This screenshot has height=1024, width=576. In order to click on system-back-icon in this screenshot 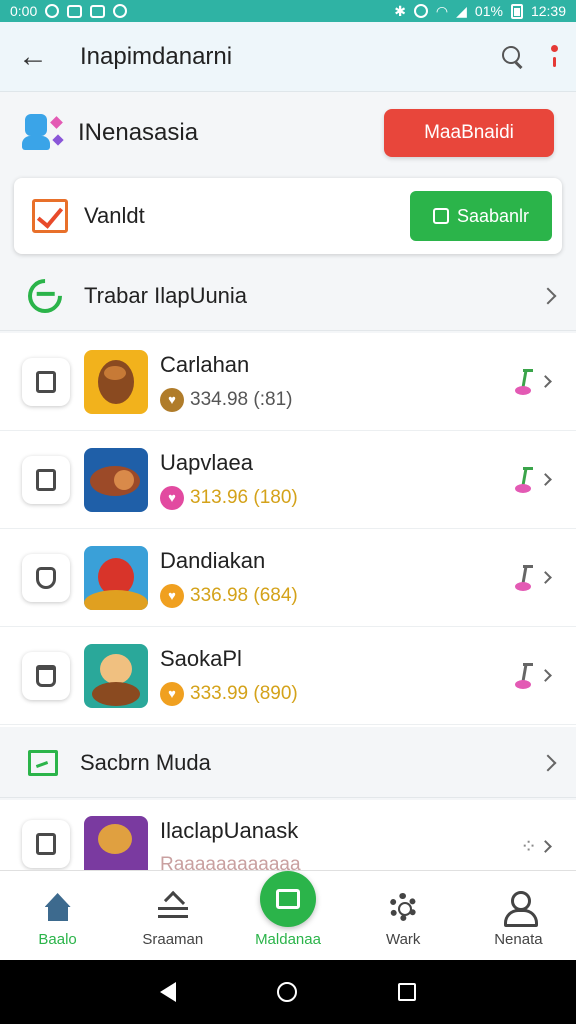, I will do `click(168, 992)`.